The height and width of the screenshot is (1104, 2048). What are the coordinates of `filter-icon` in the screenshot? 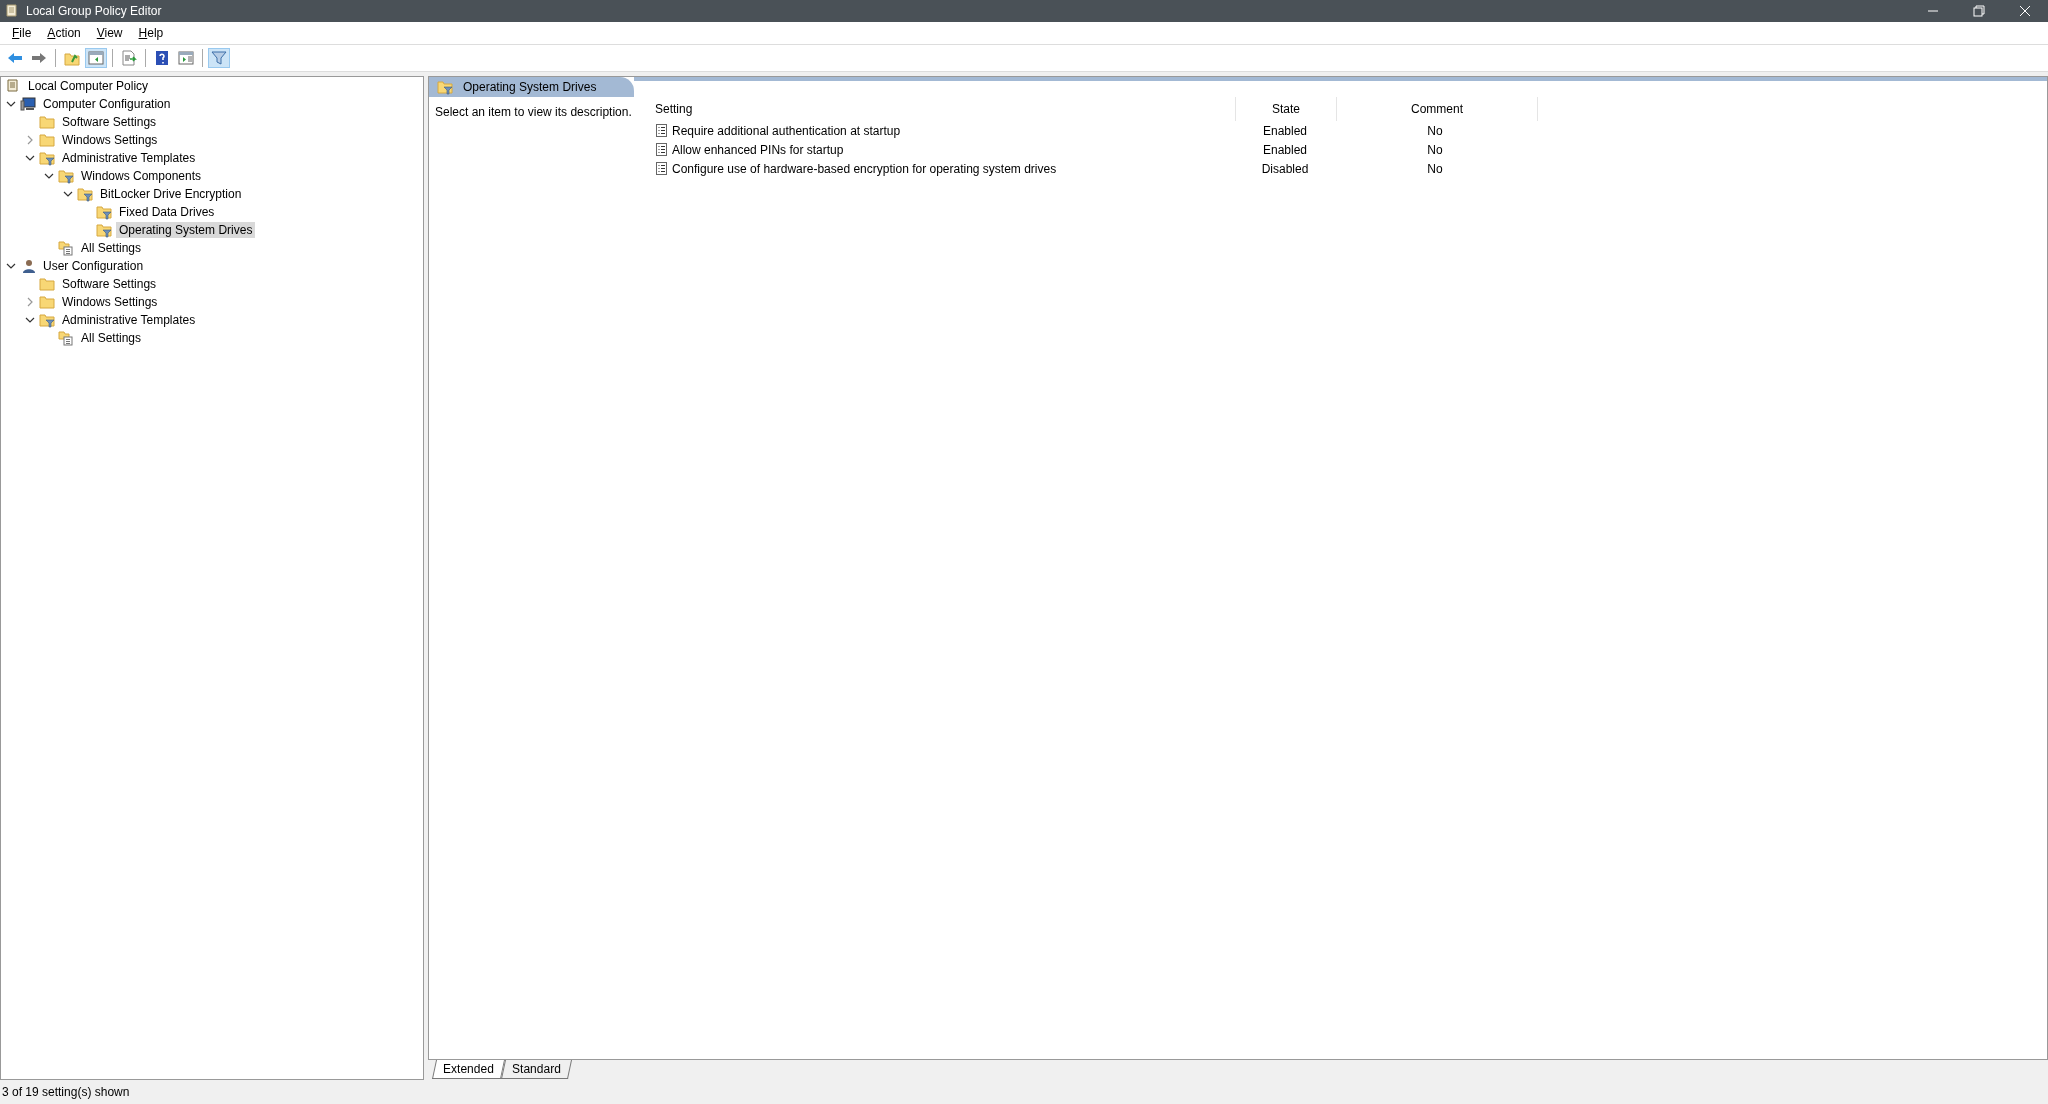 It's located at (219, 58).